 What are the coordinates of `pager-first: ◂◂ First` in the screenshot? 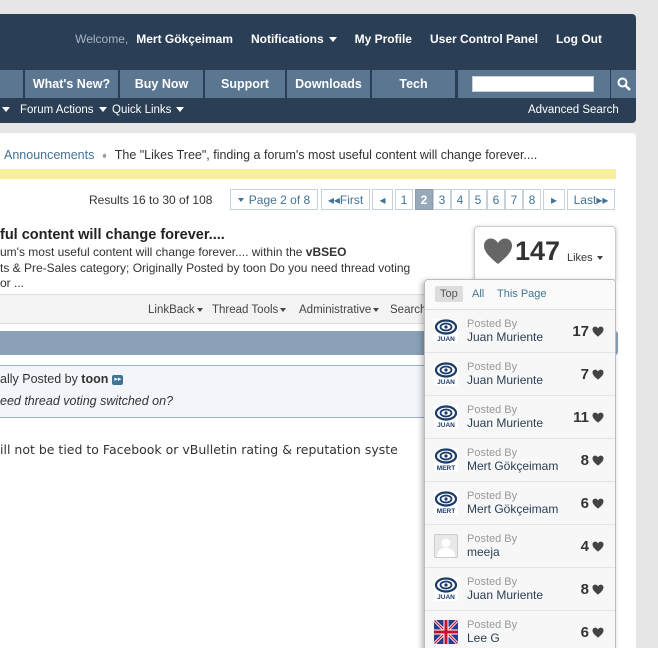 It's located at (345, 199).